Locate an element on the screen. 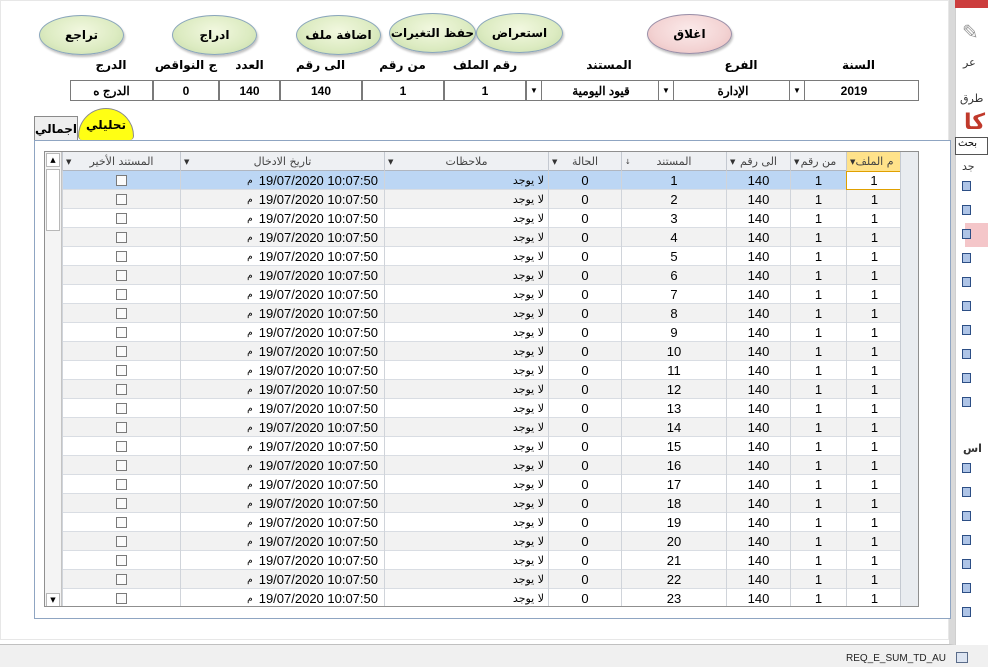  table-row: م 19/07/2020 10:07:50 لا يوجد 0 9 140 1 1 is located at coordinates (481, 332).